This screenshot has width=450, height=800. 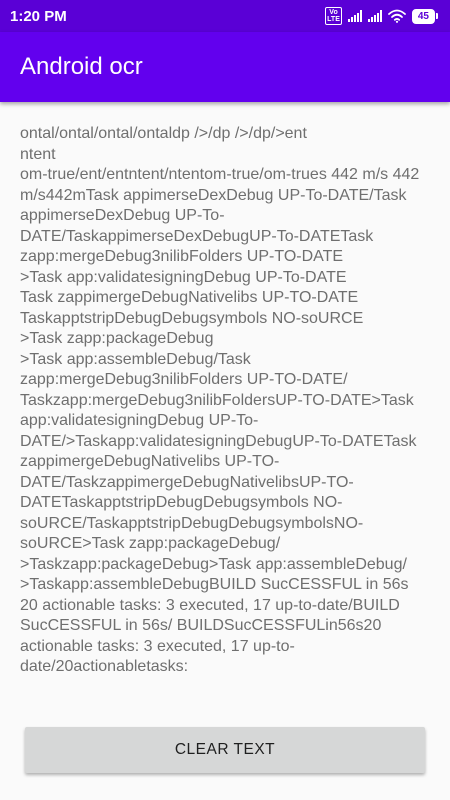 What do you see at coordinates (225, 750) in the screenshot?
I see `clear-text-button: CLEAR TEXT` at bounding box center [225, 750].